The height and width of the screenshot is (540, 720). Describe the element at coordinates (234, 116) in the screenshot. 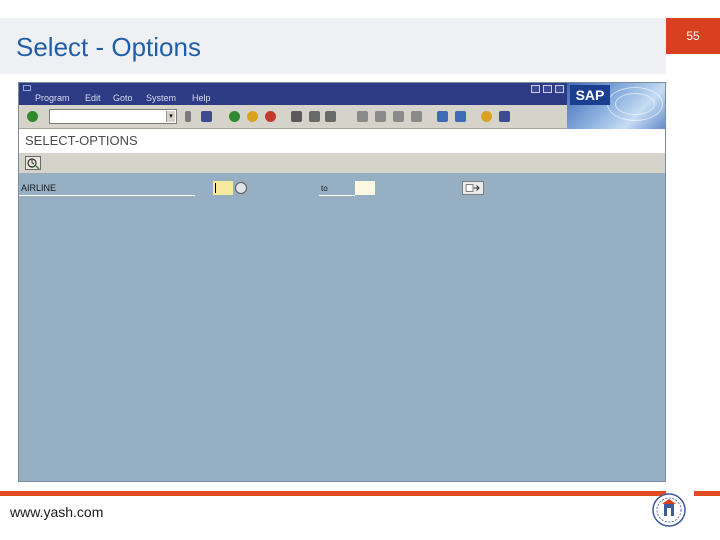

I see `back-icon` at that location.